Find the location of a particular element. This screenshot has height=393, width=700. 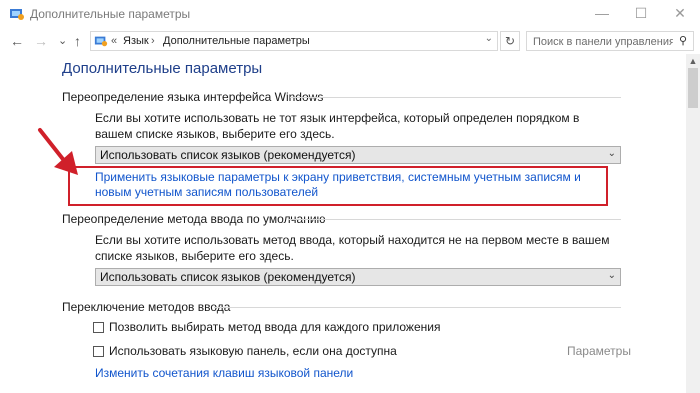

language-bar-options-link: Параметры is located at coordinates (599, 351).